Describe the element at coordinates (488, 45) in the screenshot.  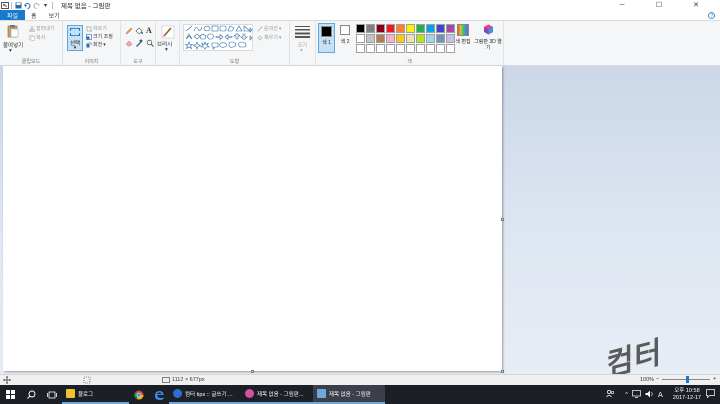
I see `paint3d-label: 그림판 3D 열기` at that location.